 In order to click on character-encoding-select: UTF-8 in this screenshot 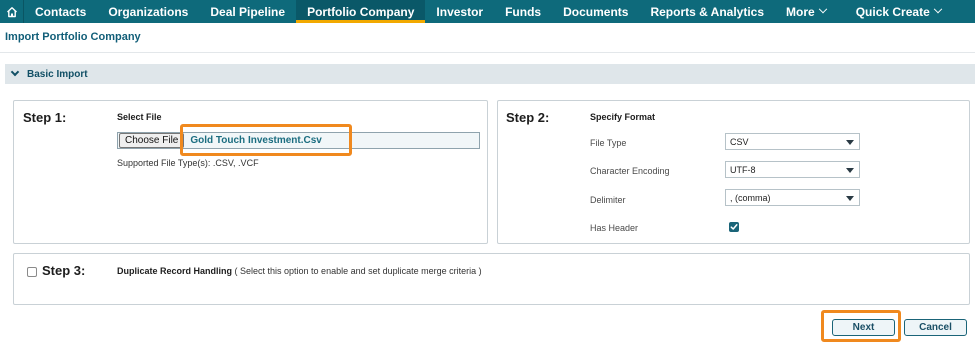, I will do `click(792, 169)`.